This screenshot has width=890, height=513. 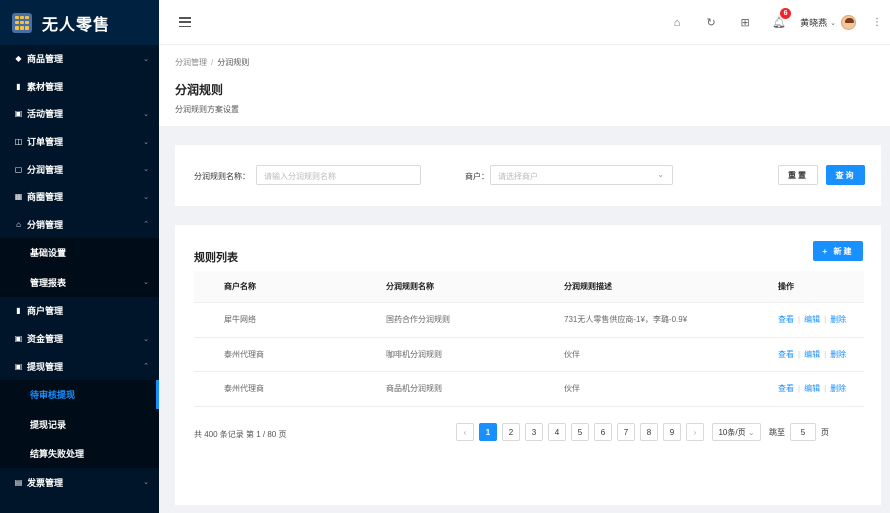 I want to click on page-number: 5, so click(x=580, y=432).